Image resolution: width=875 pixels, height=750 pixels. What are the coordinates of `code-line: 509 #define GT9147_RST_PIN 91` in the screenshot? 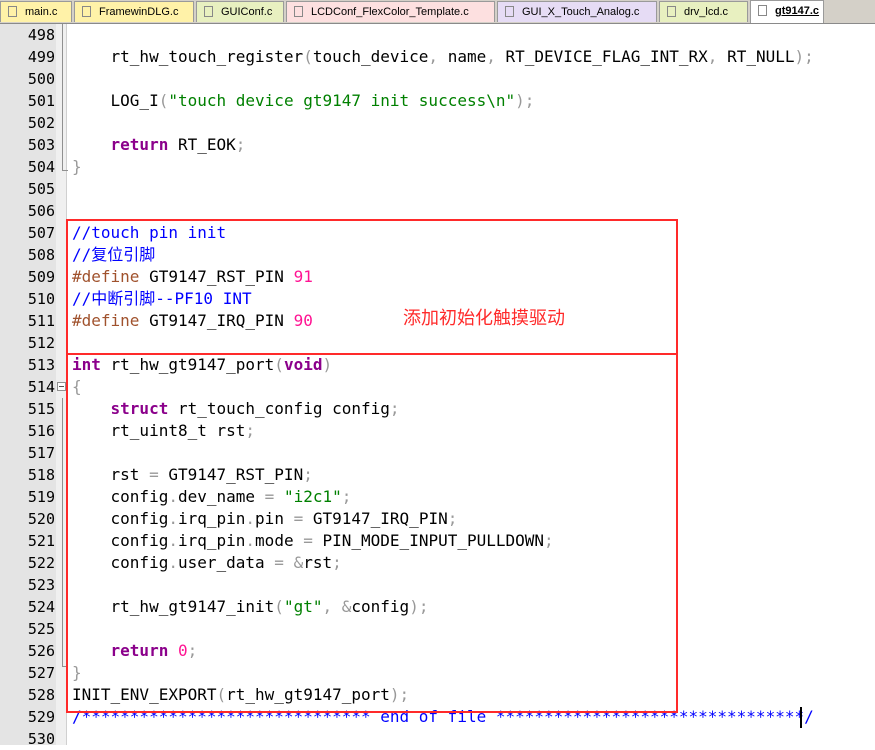 It's located at (437, 277).